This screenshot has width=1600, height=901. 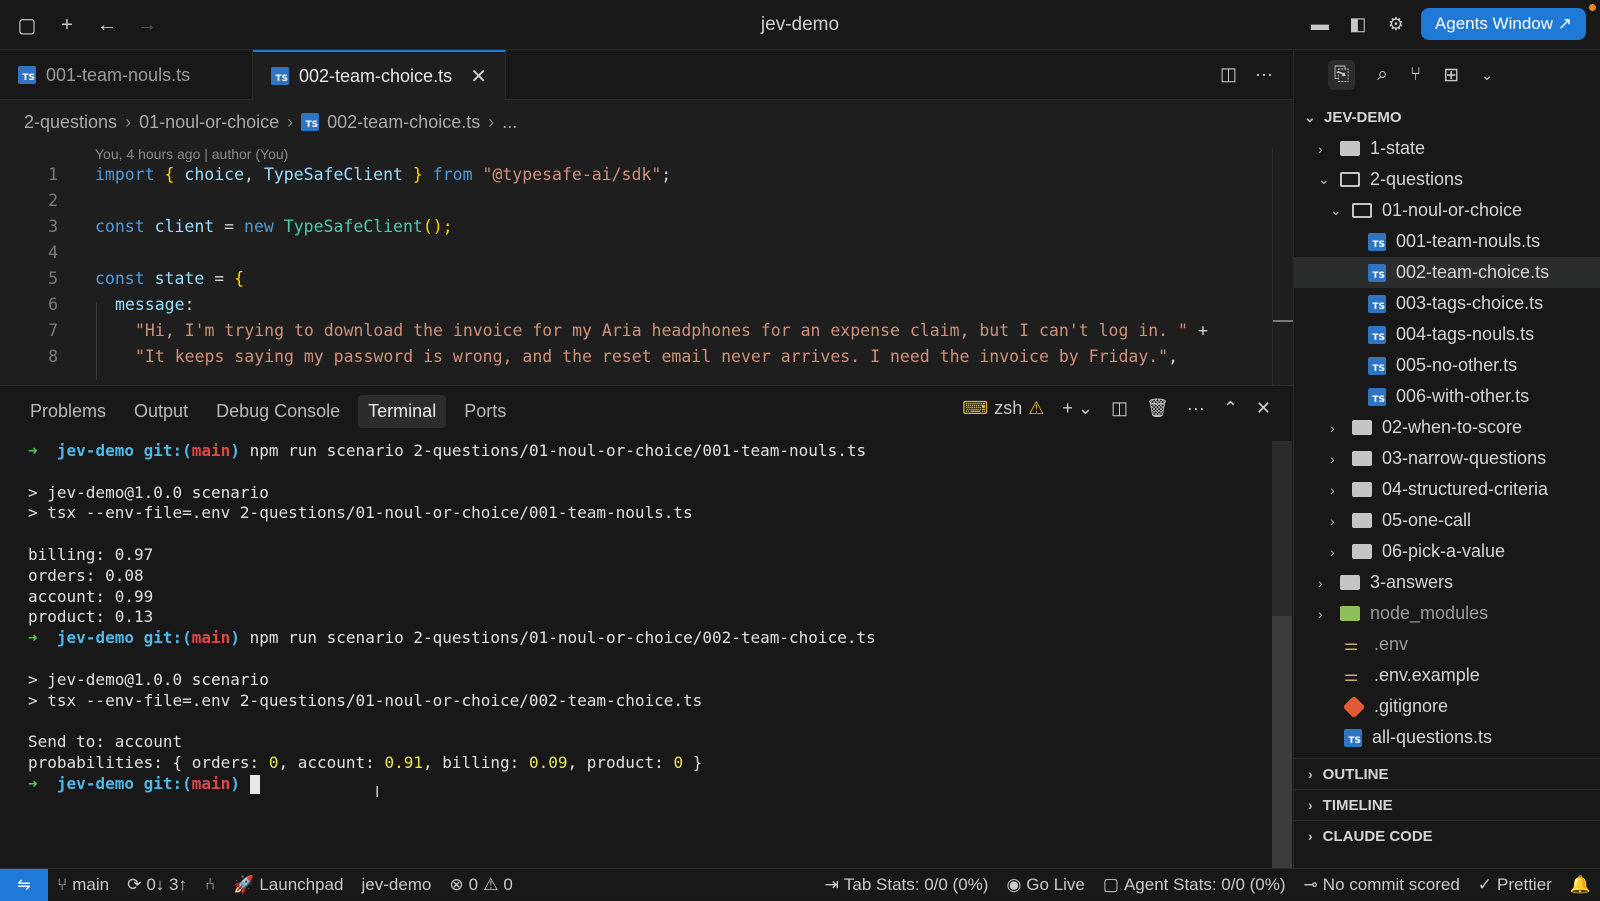 What do you see at coordinates (1447, 303) in the screenshot?
I see `tree-item-file: TS 003-tags-choice.ts` at bounding box center [1447, 303].